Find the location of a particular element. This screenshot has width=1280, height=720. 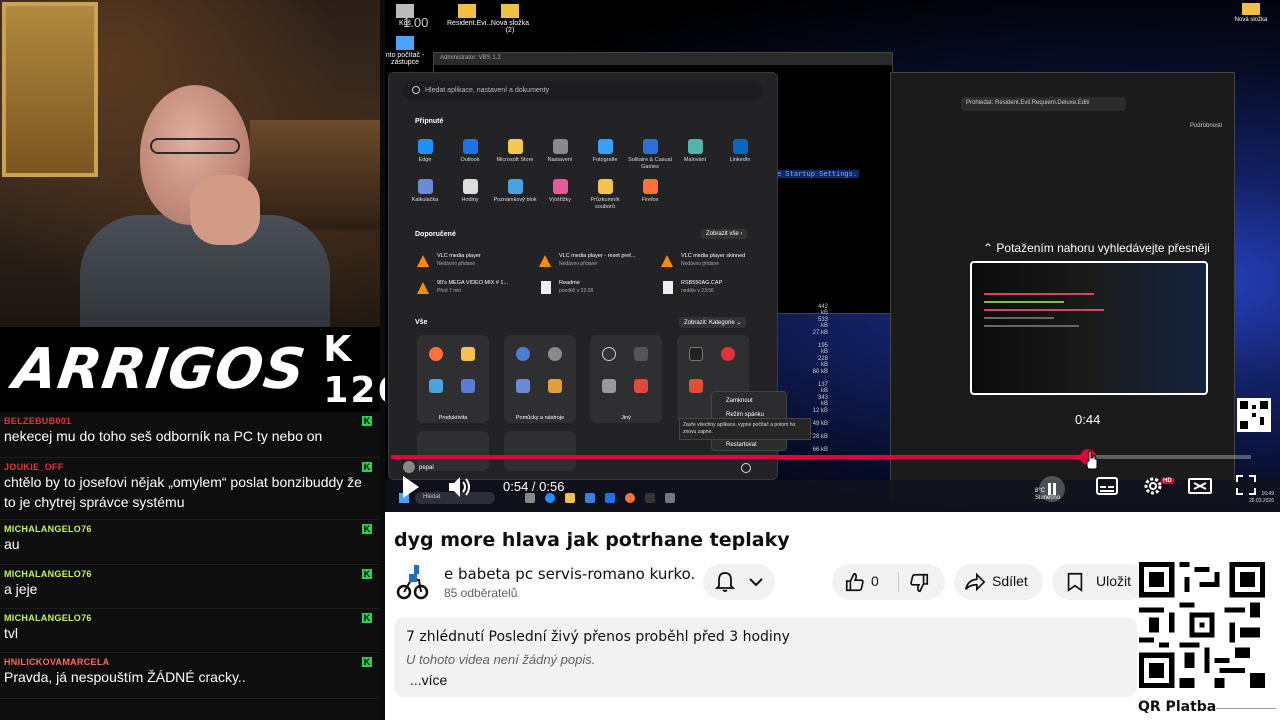

recommended-item: VLC media player Nedávno přidané is located at coordinates (472, 264).